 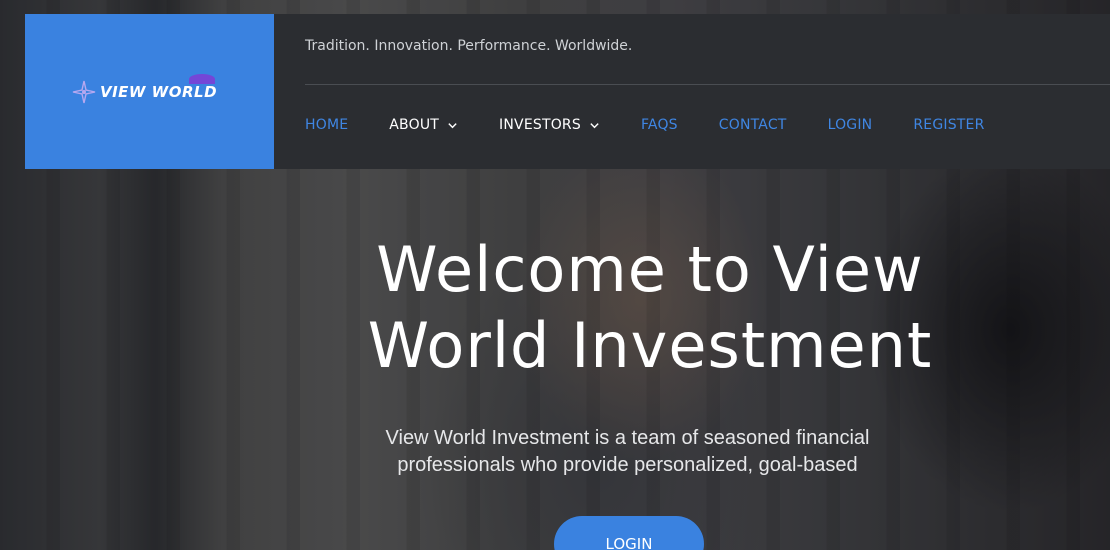 What do you see at coordinates (650, 345) in the screenshot?
I see `hero-headline-line2: World Investment` at bounding box center [650, 345].